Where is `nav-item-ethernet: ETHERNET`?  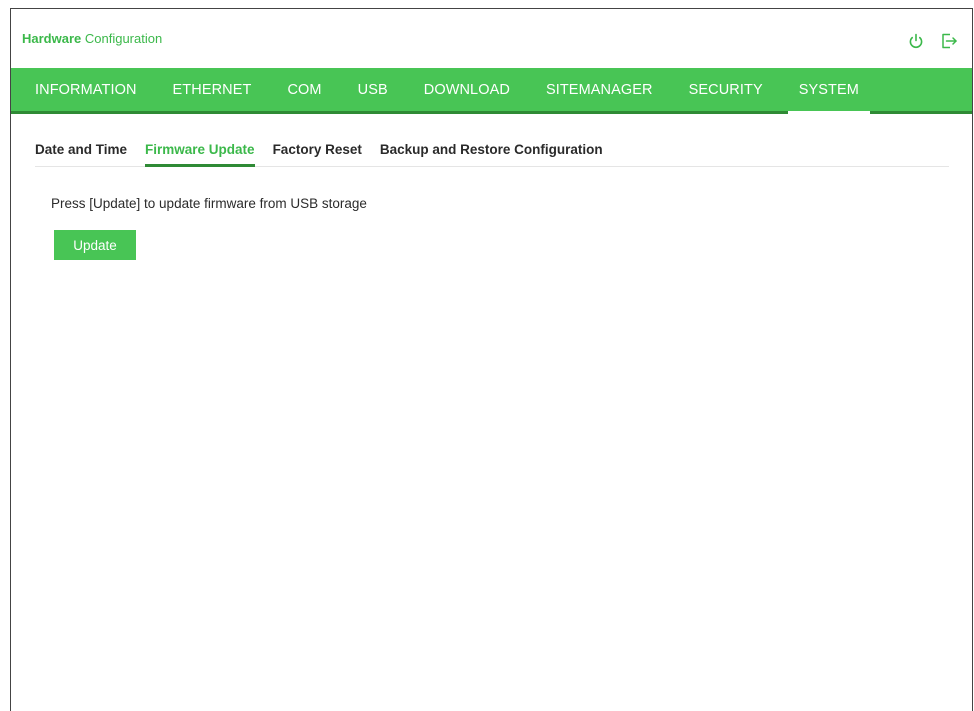
nav-item-ethernet: ETHERNET is located at coordinates (212, 89).